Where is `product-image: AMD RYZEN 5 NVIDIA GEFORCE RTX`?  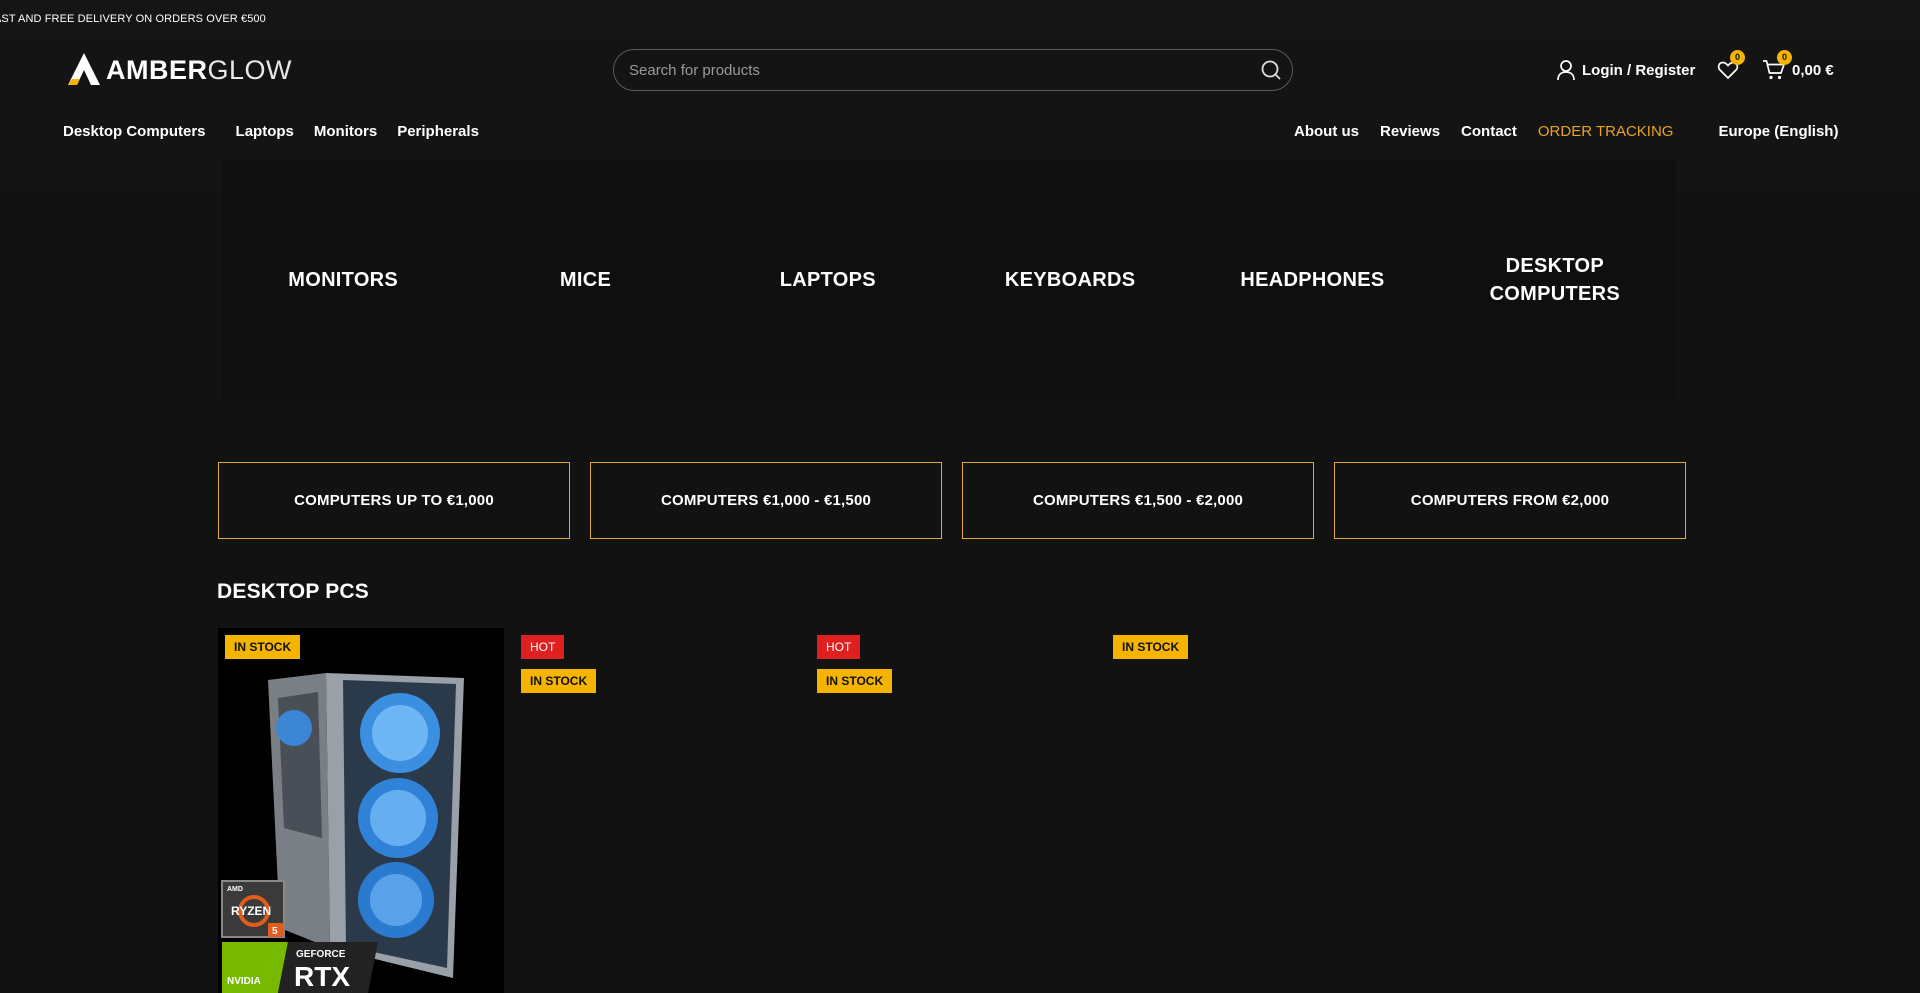 product-image: AMD RYZEN 5 NVIDIA GEFORCE RTX is located at coordinates (342, 833).